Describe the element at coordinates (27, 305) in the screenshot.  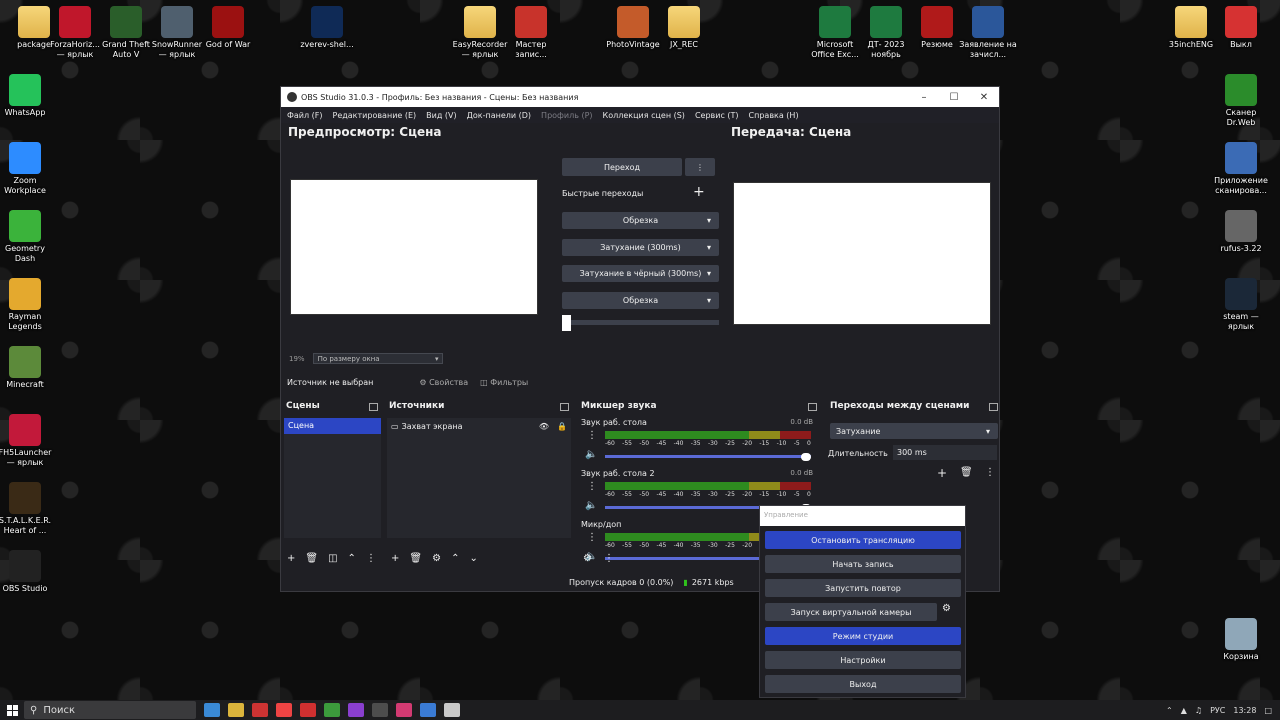
I see `desktop-shortcut: Rayman Legends` at that location.